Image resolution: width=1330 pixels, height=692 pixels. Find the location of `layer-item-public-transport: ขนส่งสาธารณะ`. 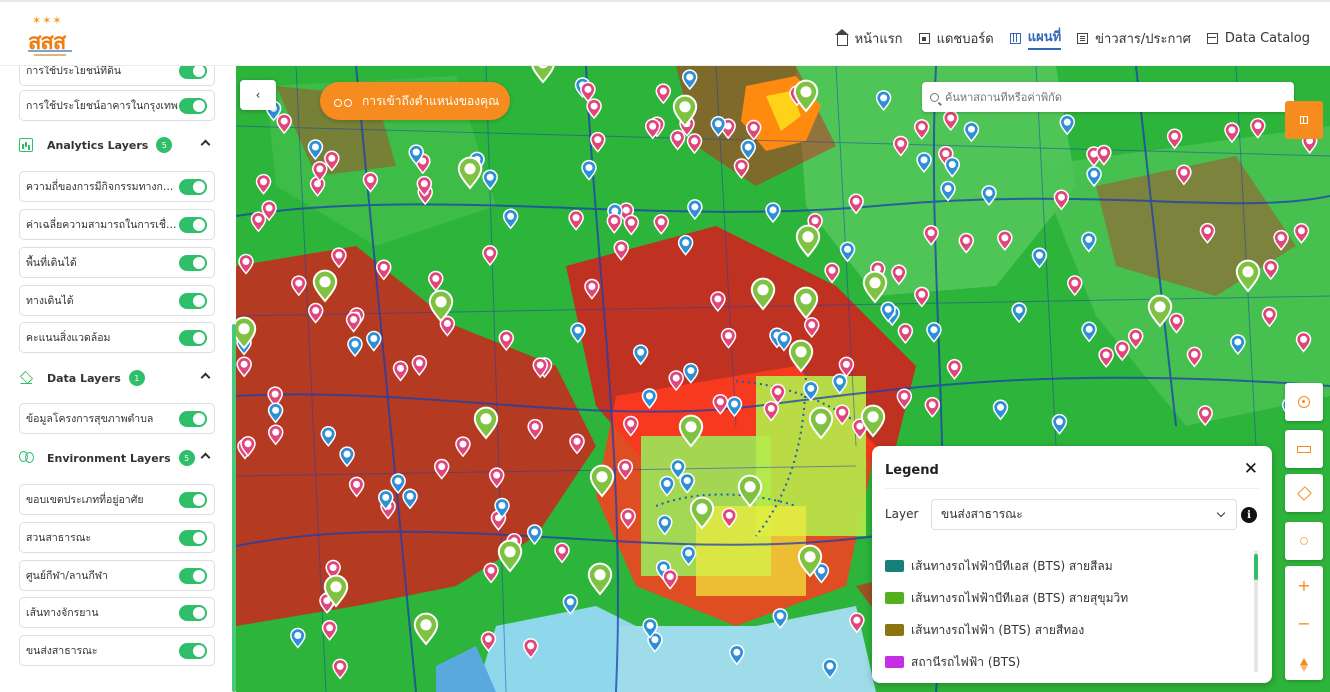

layer-item-public-transport: ขนส่งสาธารณะ is located at coordinates (117, 650).